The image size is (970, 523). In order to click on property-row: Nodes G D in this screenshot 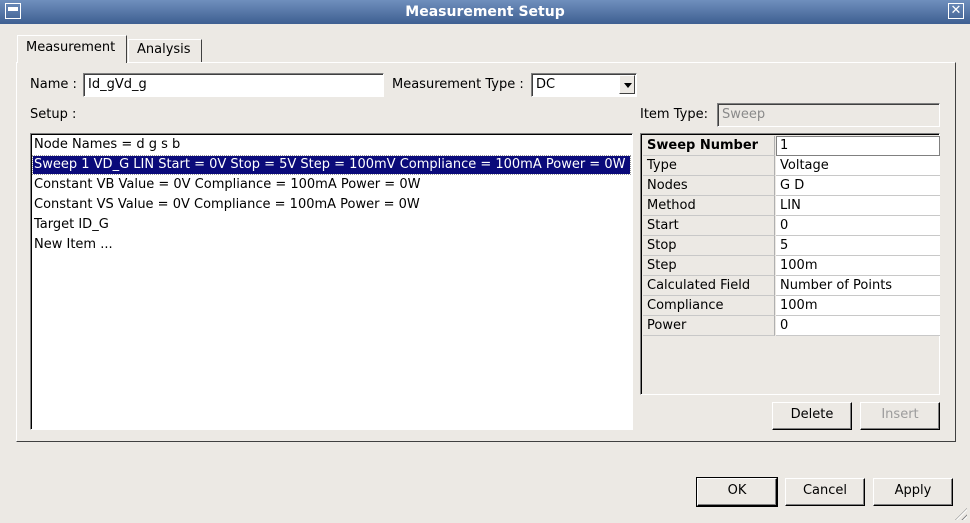, I will do `click(791, 186)`.